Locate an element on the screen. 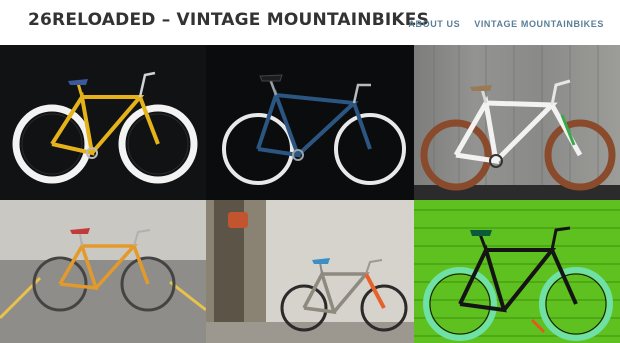 This screenshot has height=343, width=620. grey-bike-image is located at coordinates (310, 271).